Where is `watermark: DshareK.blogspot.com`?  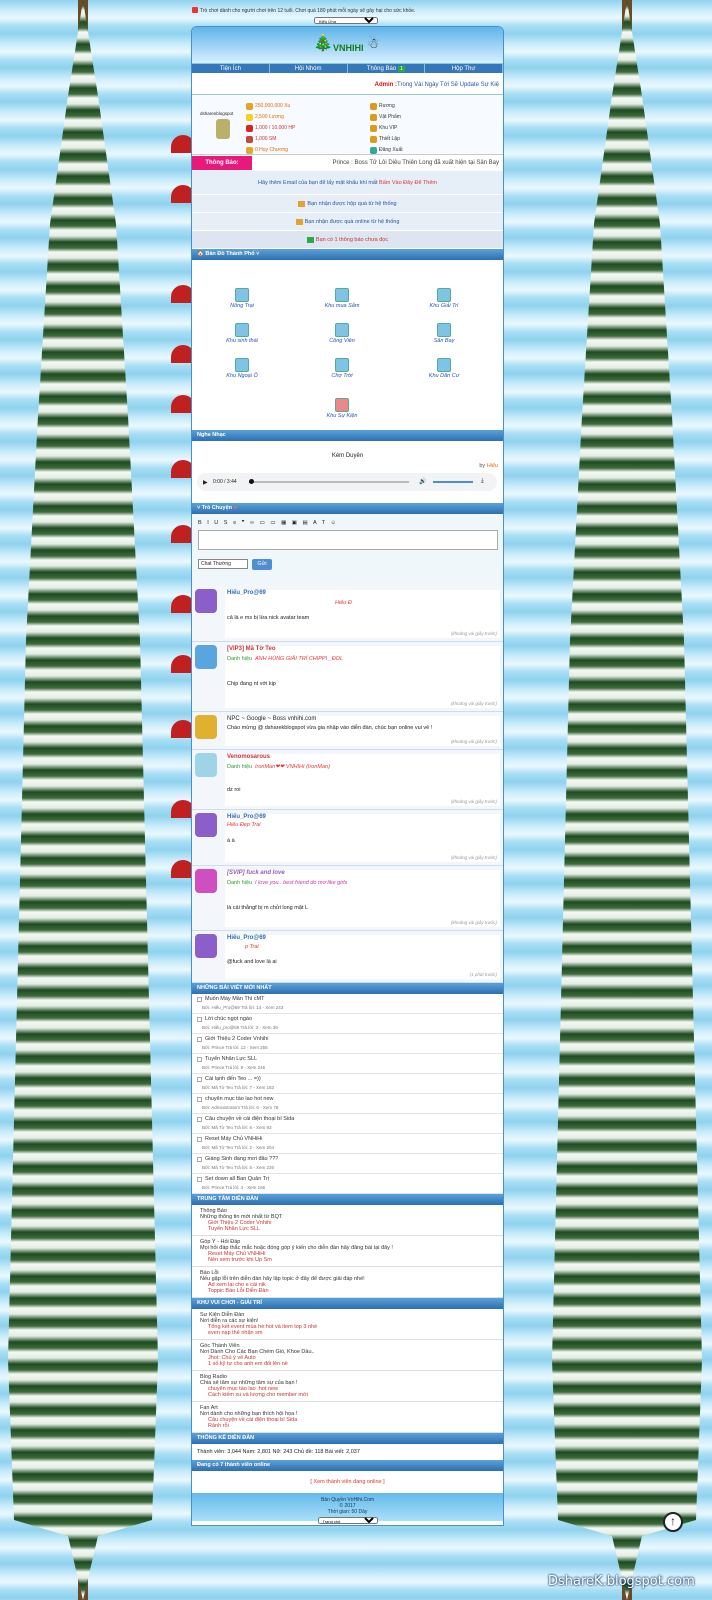
watermark: DshareK.blogspot.com is located at coordinates (621, 1581).